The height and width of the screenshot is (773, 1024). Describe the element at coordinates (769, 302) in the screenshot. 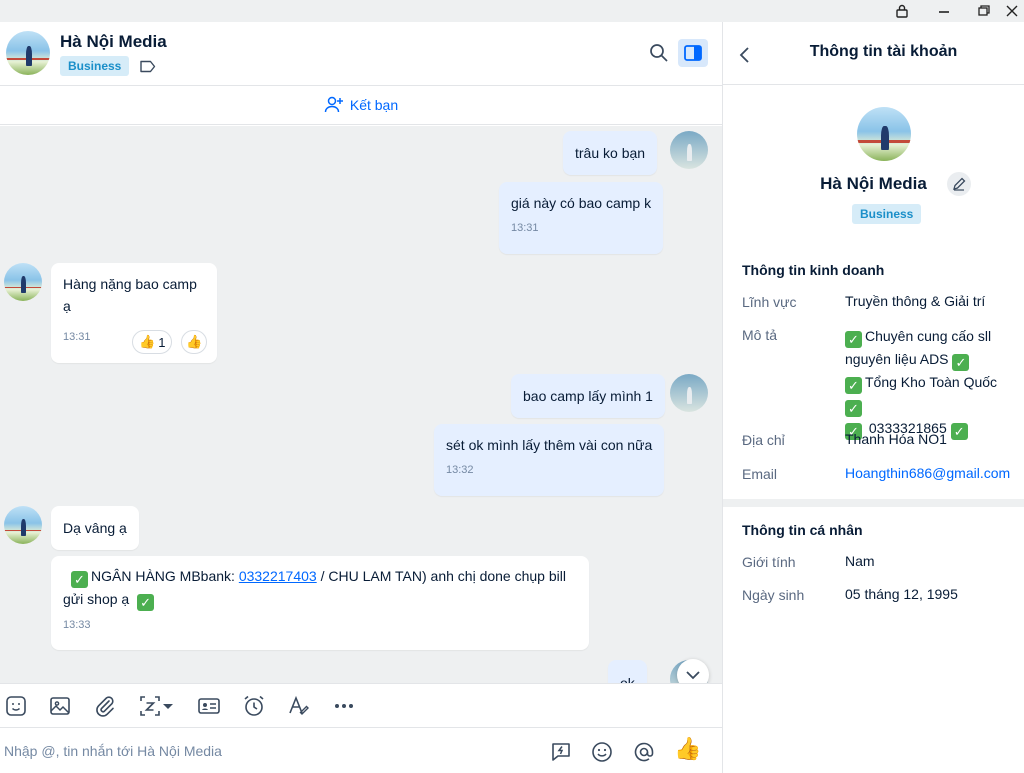

I see `field-label: Lĩnh vực` at that location.